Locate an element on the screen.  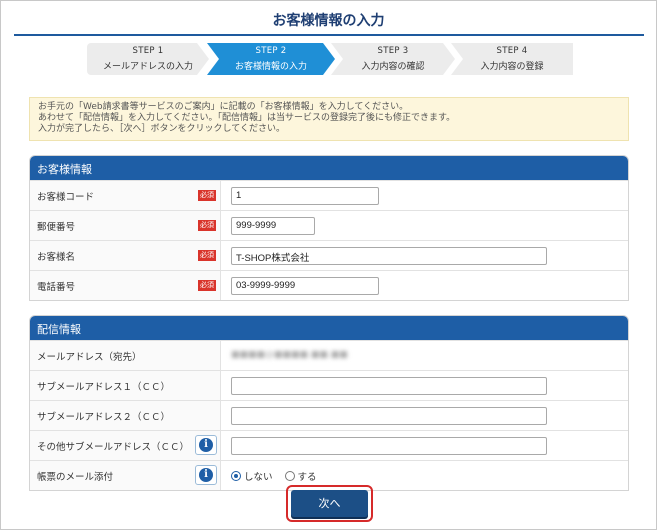
attachment-radio-group: しない する is located at coordinates (280, 476).